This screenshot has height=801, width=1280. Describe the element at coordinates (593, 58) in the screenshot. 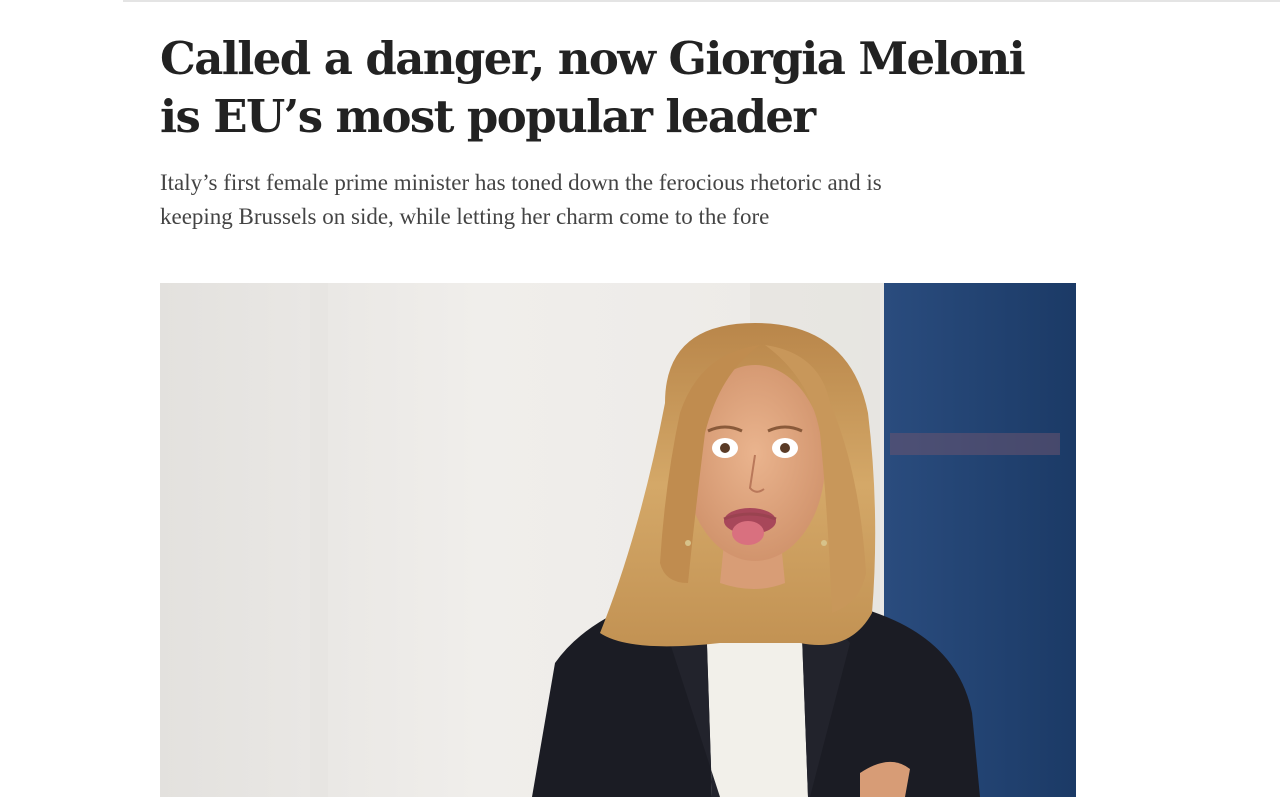

I see `headline-line-1: Called a danger, now Giorgia Meloni` at that location.